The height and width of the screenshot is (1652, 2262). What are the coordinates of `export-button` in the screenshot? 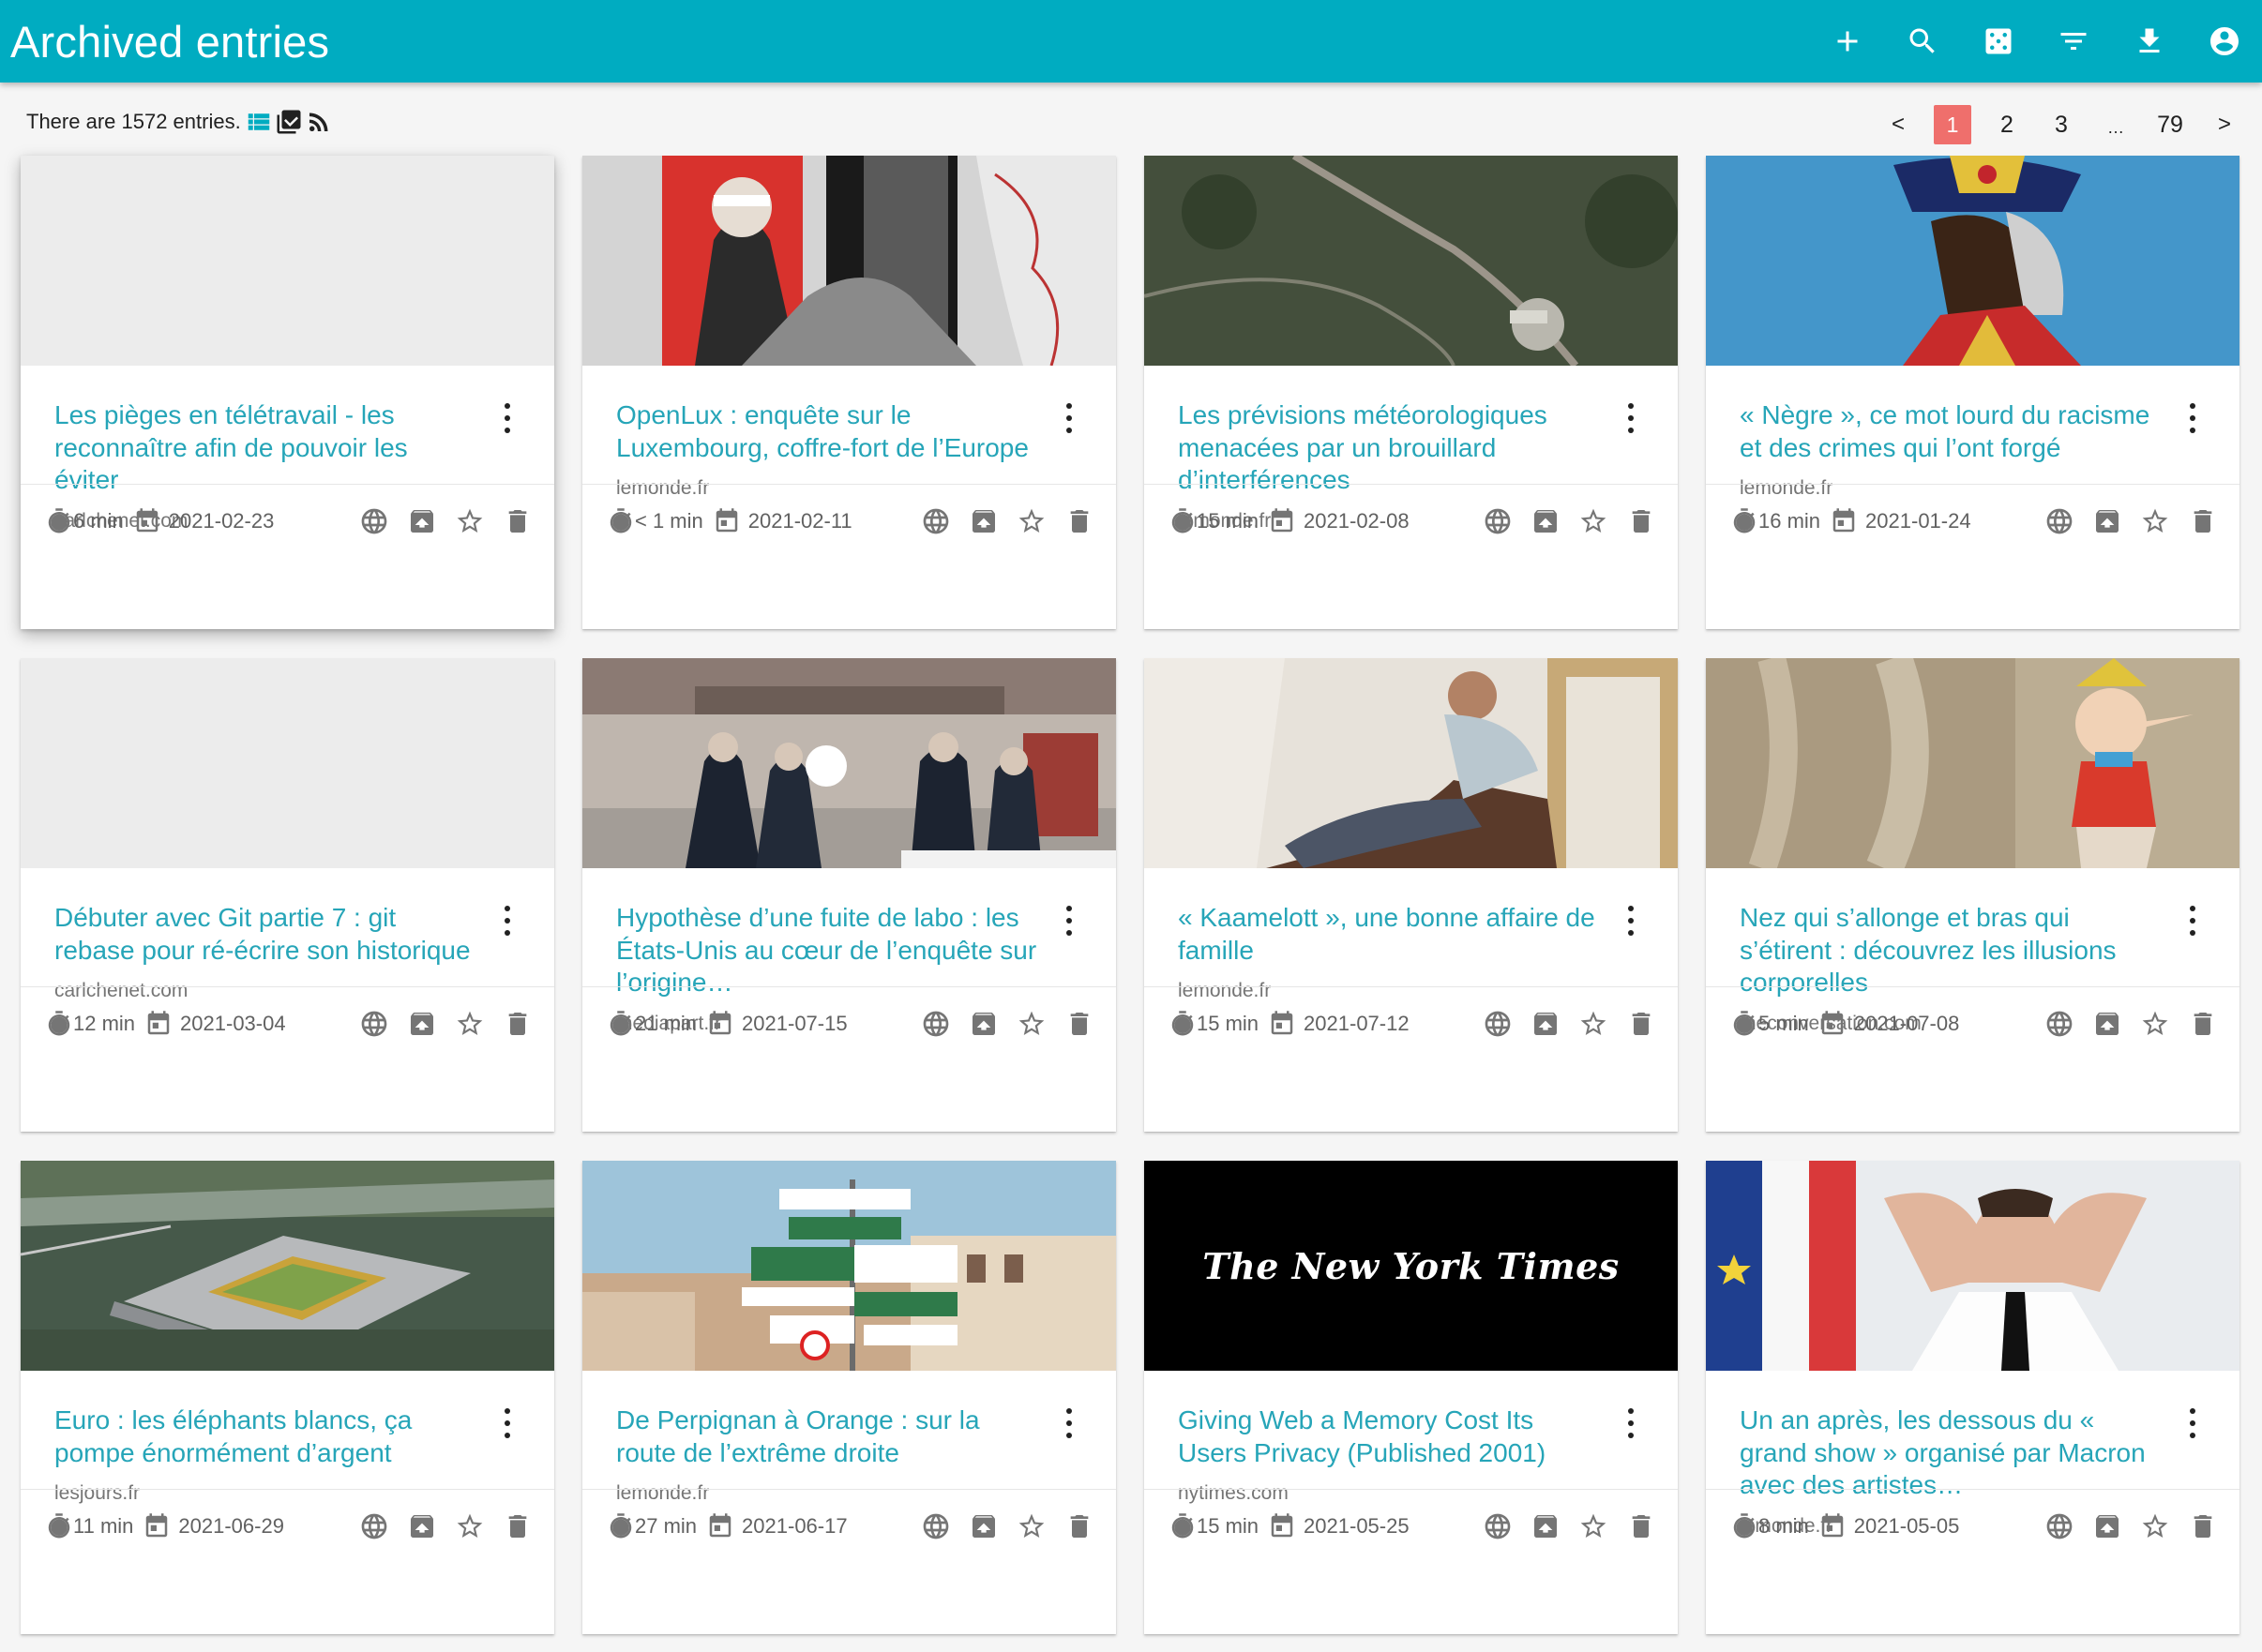 It's located at (2149, 41).